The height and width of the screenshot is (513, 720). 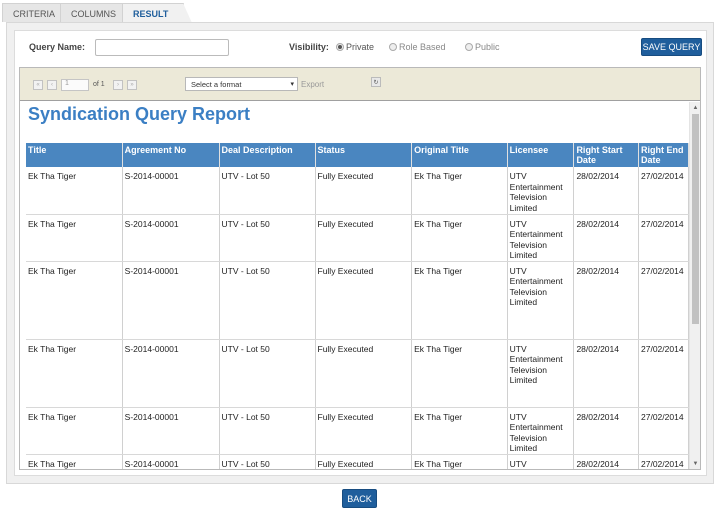 I want to click on back-button: BACK, so click(x=359, y=498).